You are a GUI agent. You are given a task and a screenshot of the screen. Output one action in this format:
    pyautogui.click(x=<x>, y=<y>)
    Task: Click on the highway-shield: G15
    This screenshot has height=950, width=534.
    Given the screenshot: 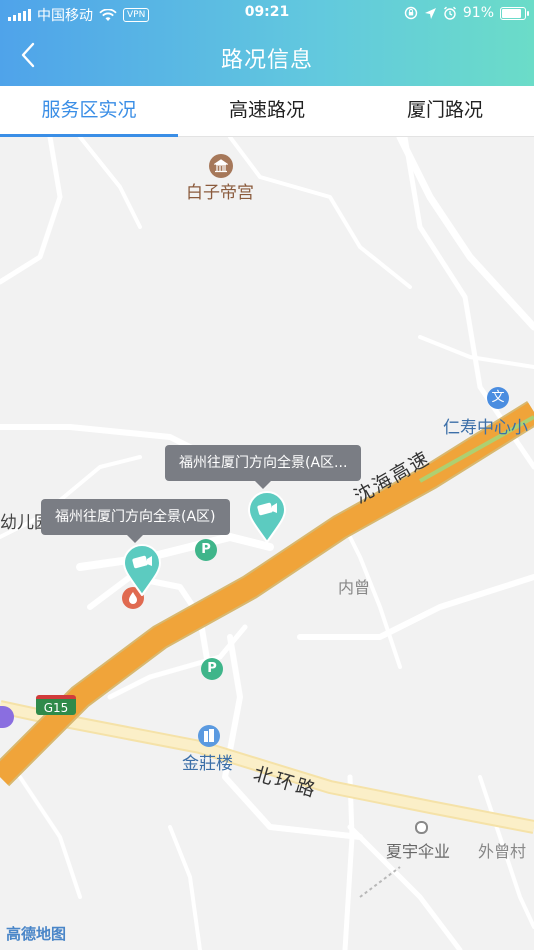 What is the action you would take?
    pyautogui.click(x=56, y=705)
    